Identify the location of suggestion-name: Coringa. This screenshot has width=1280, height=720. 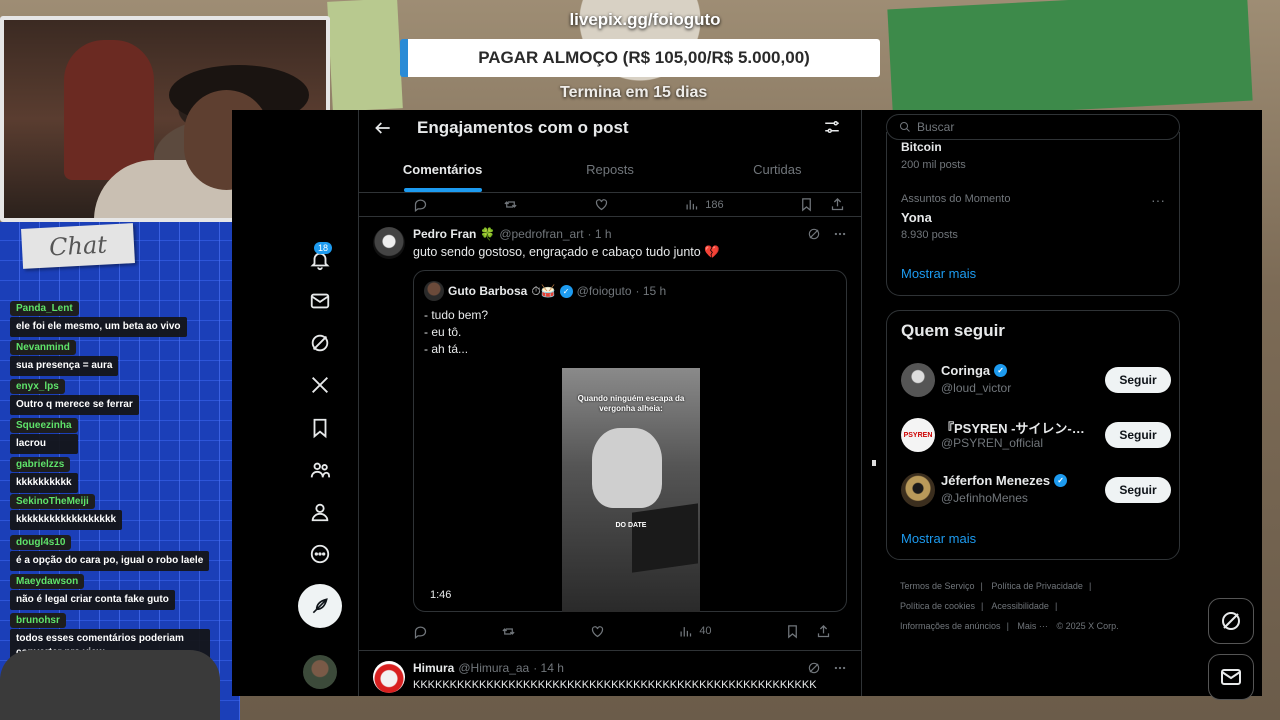
(965, 370).